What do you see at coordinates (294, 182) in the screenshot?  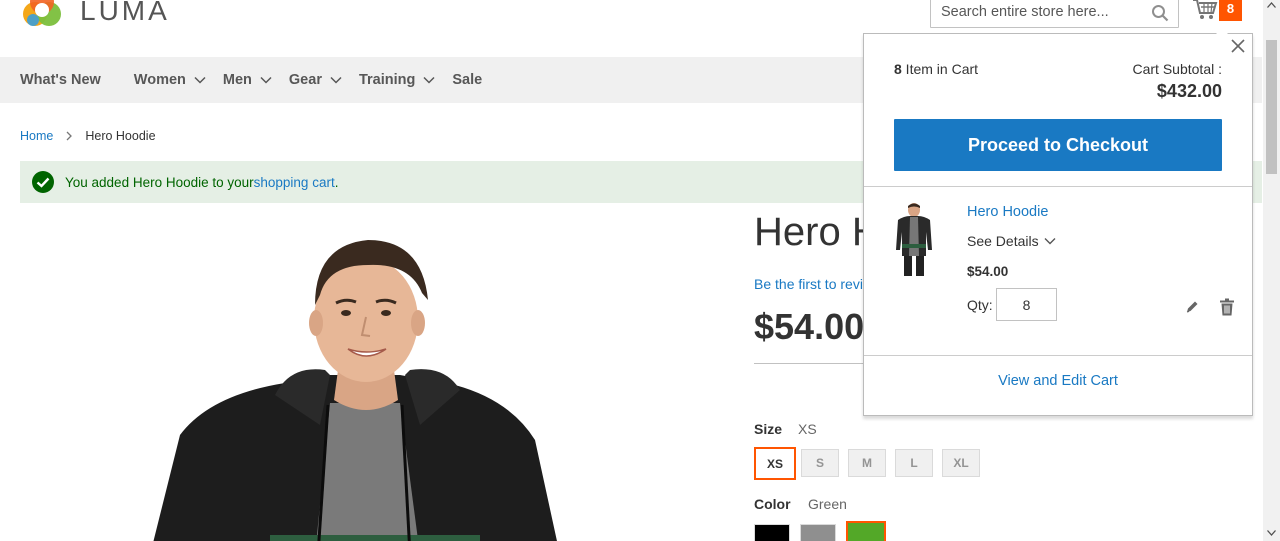 I see `shopping-cart-link: shopping cart` at bounding box center [294, 182].